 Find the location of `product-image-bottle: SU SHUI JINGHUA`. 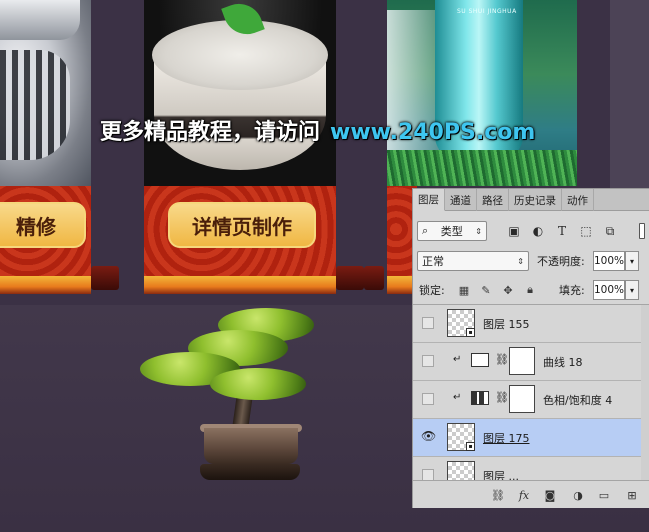

product-image-bottle: SU SHUI JINGHUA is located at coordinates (482, 93).